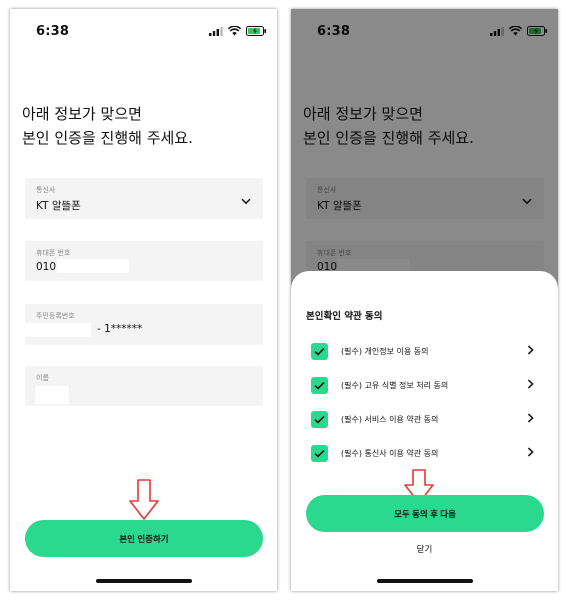 The height and width of the screenshot is (600, 569). What do you see at coordinates (143, 32) in the screenshot?
I see `status-bar: 6:38` at bounding box center [143, 32].